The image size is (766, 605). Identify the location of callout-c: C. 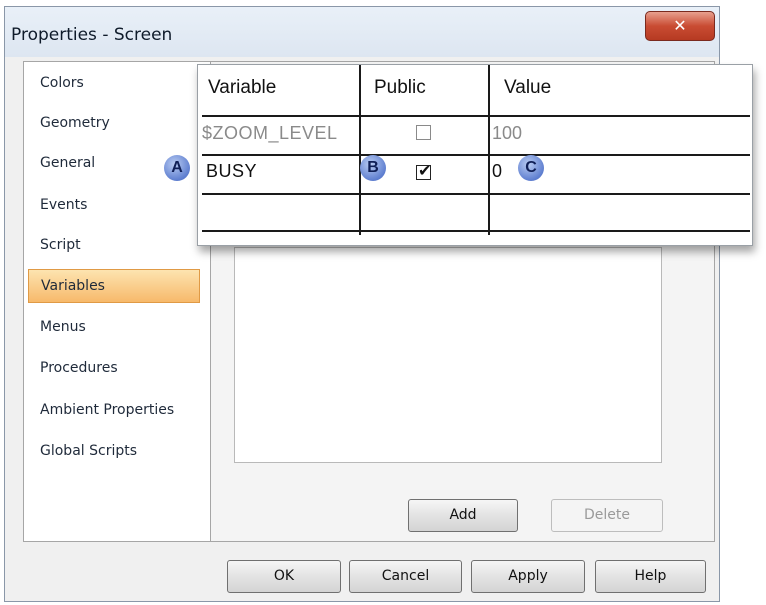
(531, 168).